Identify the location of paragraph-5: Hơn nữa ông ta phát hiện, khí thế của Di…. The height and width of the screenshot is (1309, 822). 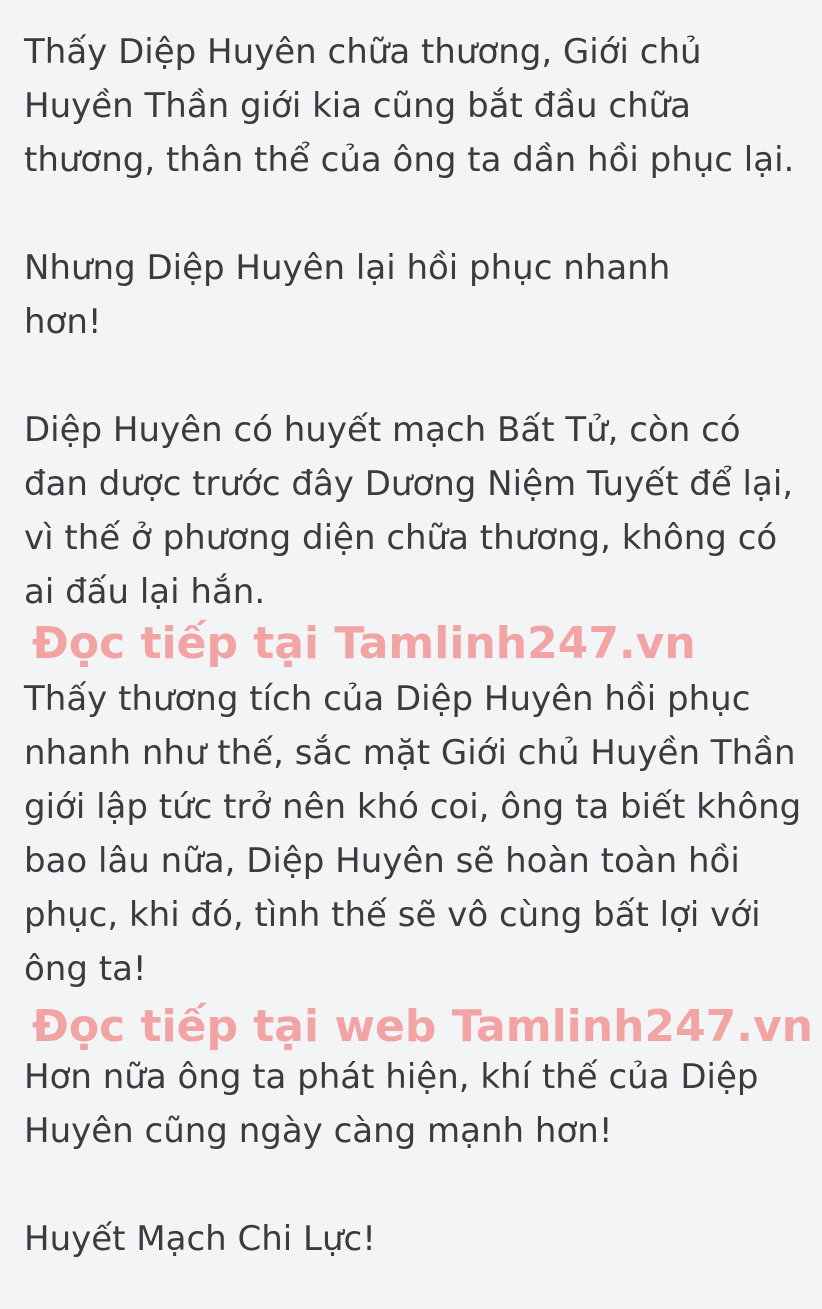
(391, 1104).